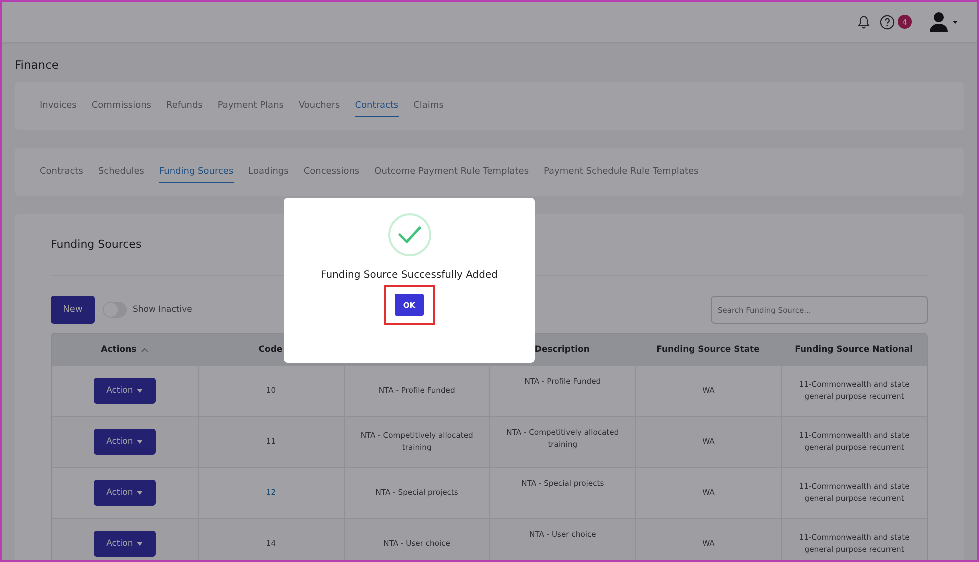  Describe the element at coordinates (562, 349) in the screenshot. I see `header-text: Description` at that location.